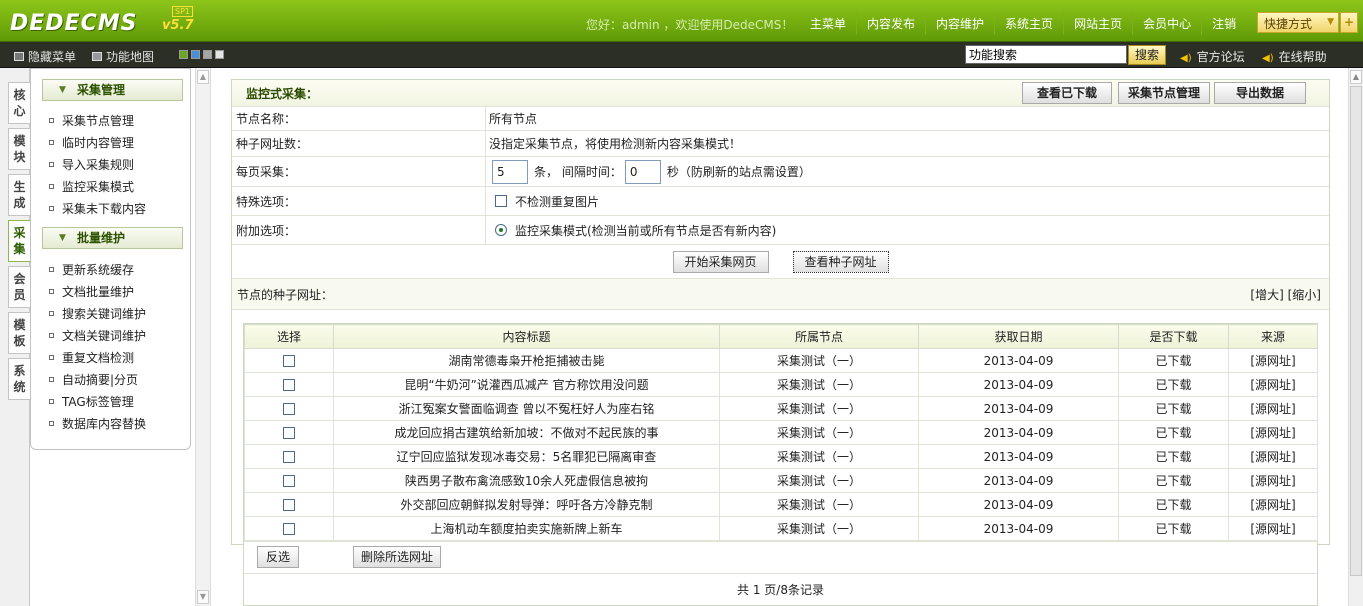 This screenshot has width=1363, height=606. I want to click on interval-input: 0, so click(642, 171).